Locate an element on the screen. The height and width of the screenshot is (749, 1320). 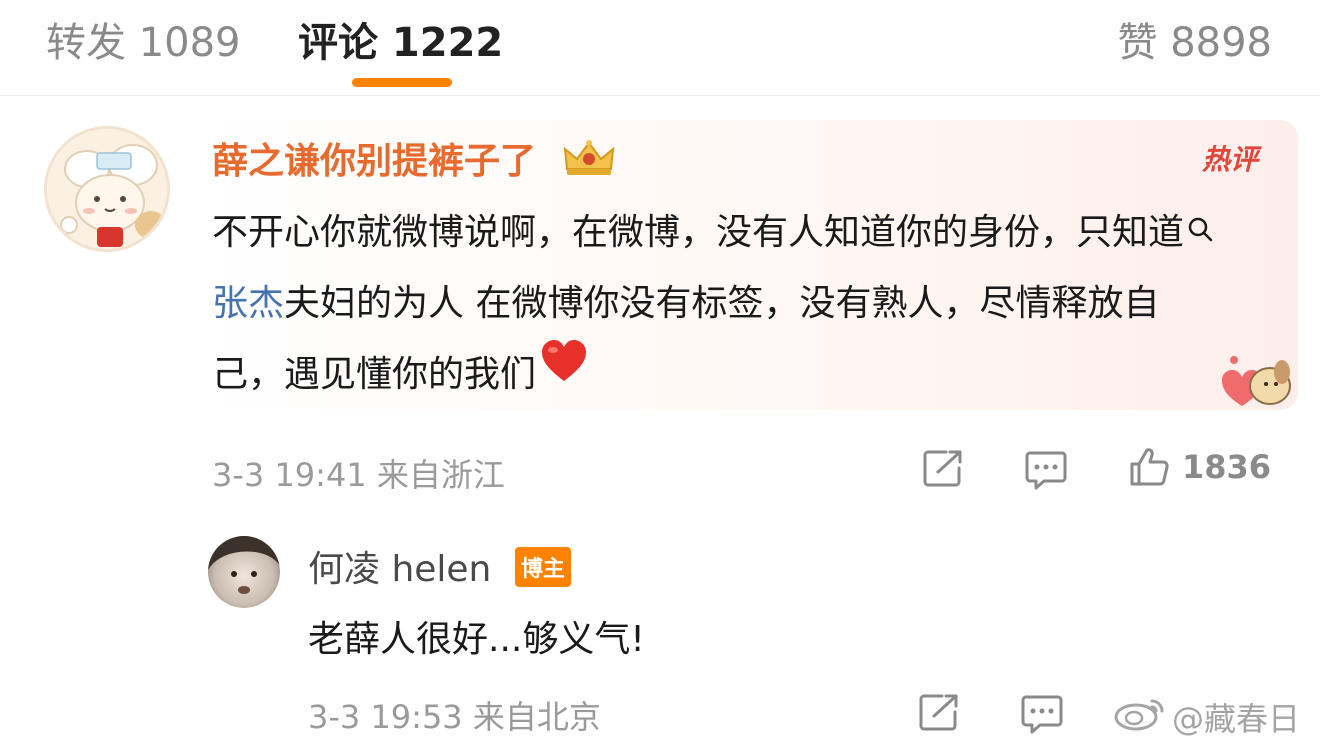
like-count: 1836 is located at coordinates (1227, 467).